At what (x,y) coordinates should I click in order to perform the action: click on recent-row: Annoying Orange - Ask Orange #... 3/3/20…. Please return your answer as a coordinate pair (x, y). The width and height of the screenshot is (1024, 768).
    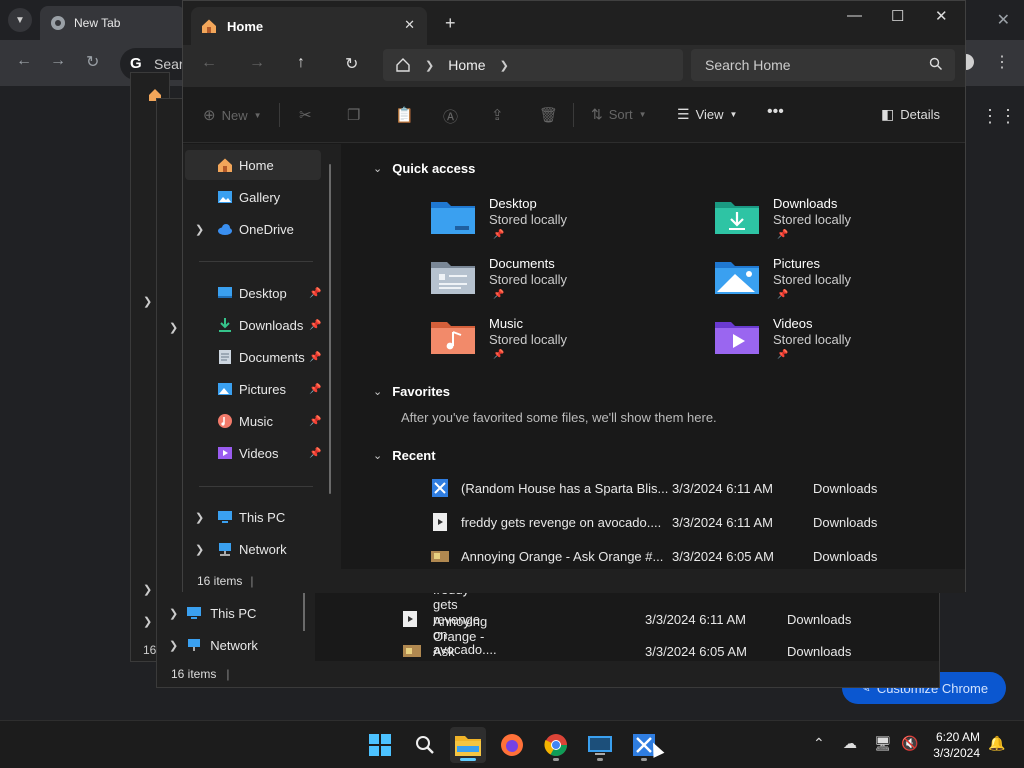
    Looking at the image, I should click on (691, 557).